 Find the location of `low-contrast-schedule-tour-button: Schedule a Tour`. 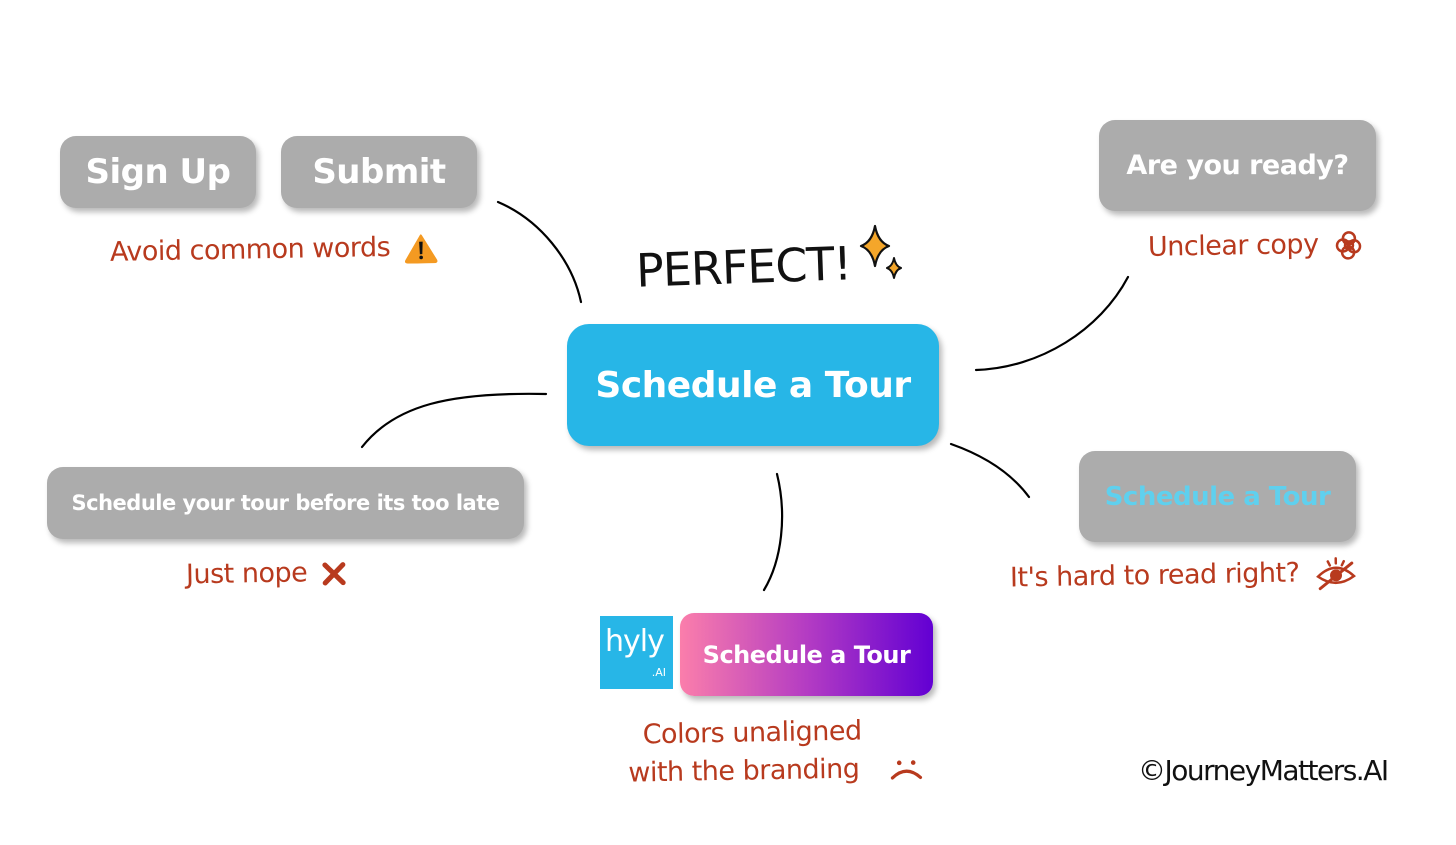

low-contrast-schedule-tour-button: Schedule a Tour is located at coordinates (1217, 496).